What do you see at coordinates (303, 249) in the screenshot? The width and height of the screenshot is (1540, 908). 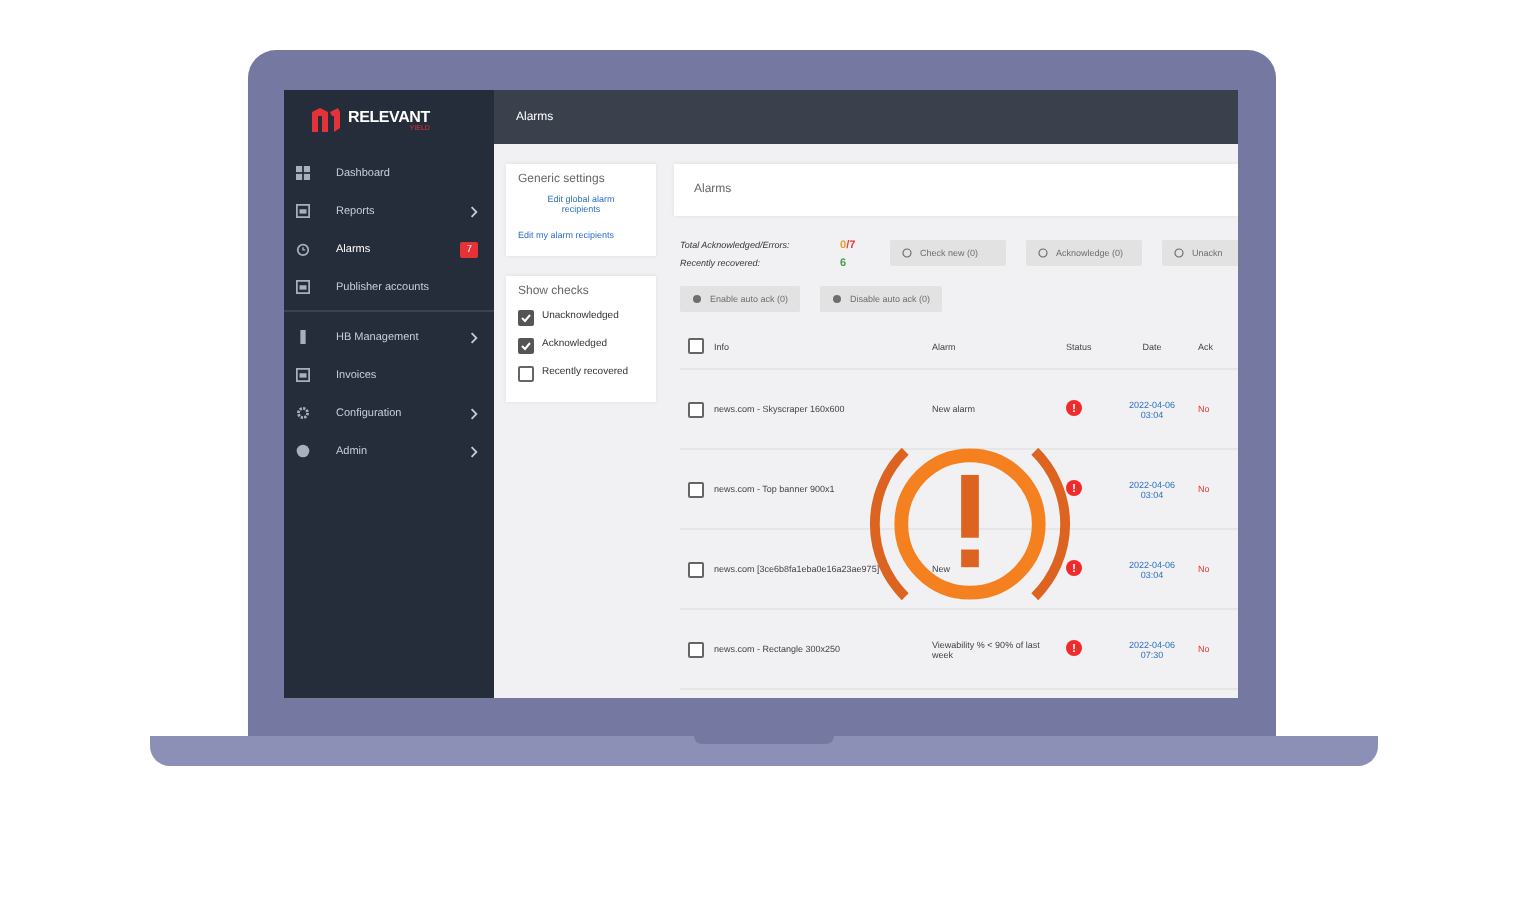 I see `alarm-clock-icon` at bounding box center [303, 249].